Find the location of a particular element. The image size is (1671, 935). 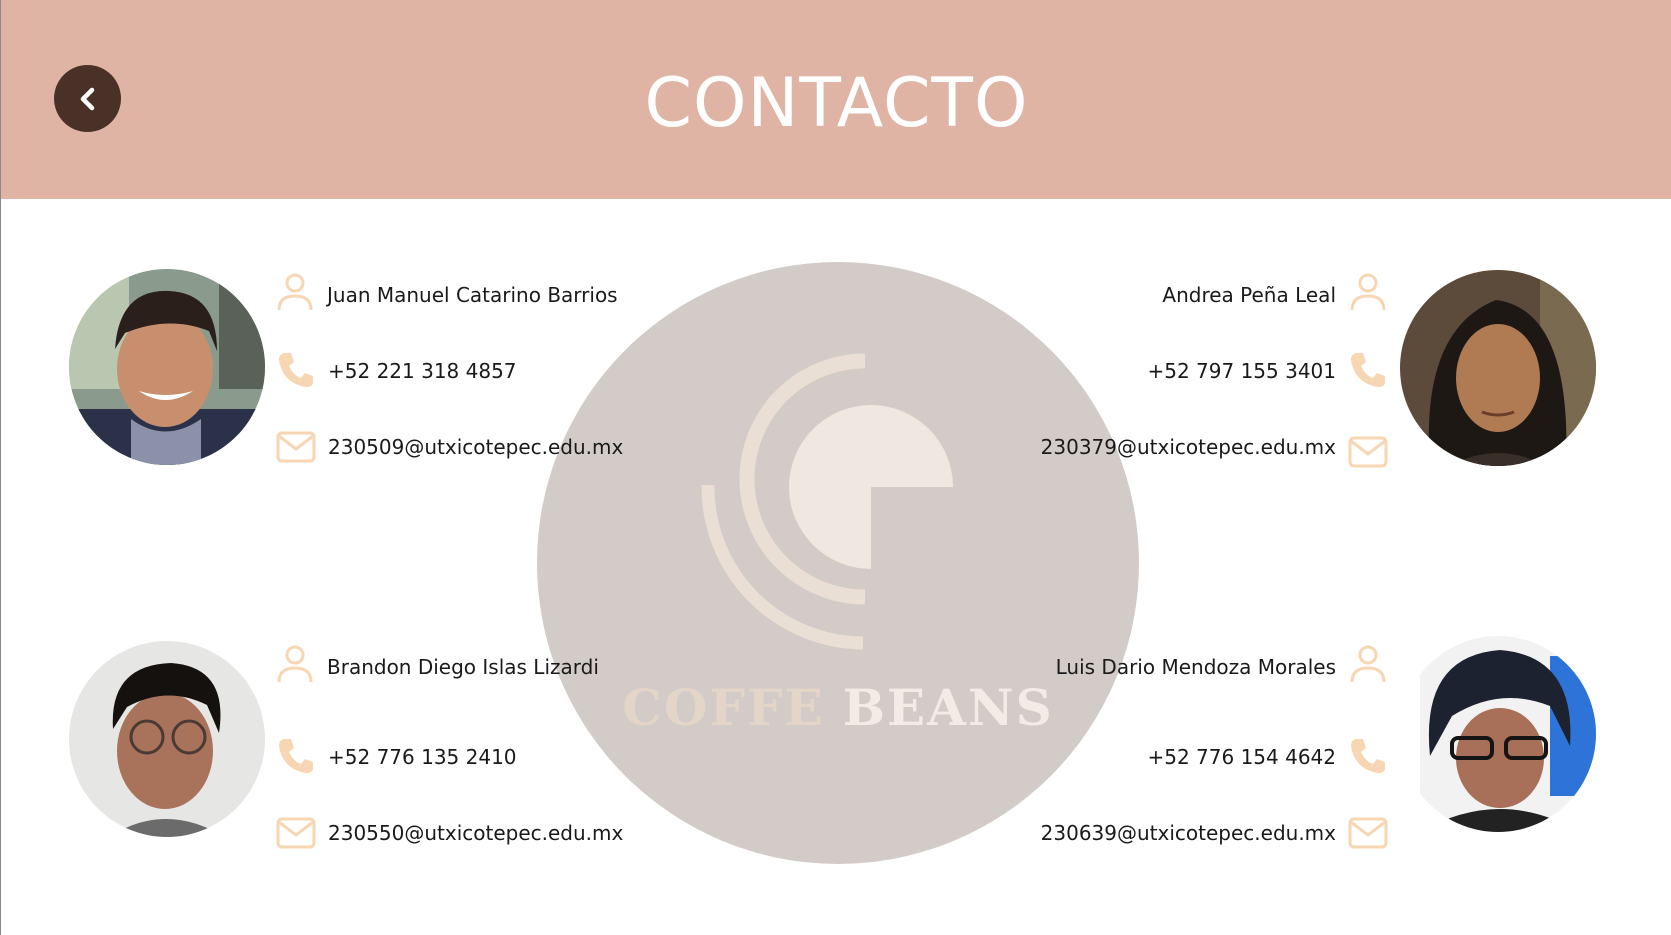

contact-name: Brandon Diego Islas Lizardi is located at coordinates (463, 667).